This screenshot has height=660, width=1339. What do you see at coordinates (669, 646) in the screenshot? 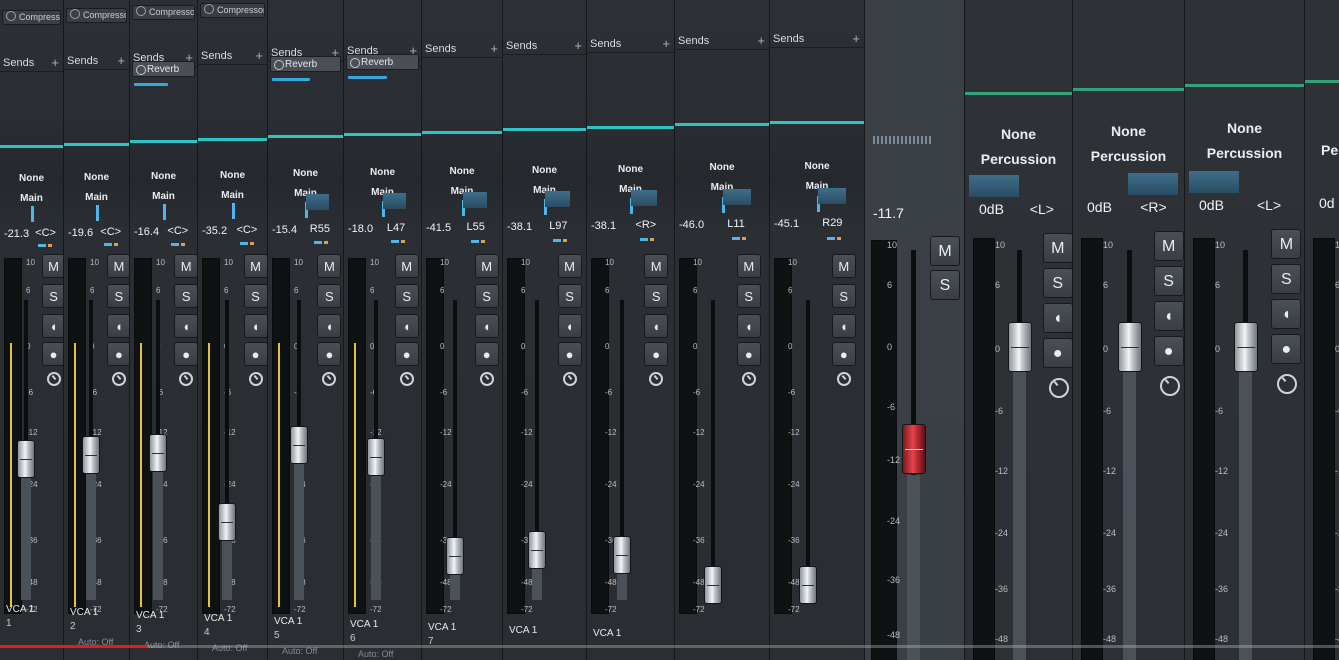
I see `video-progress-bar` at bounding box center [669, 646].